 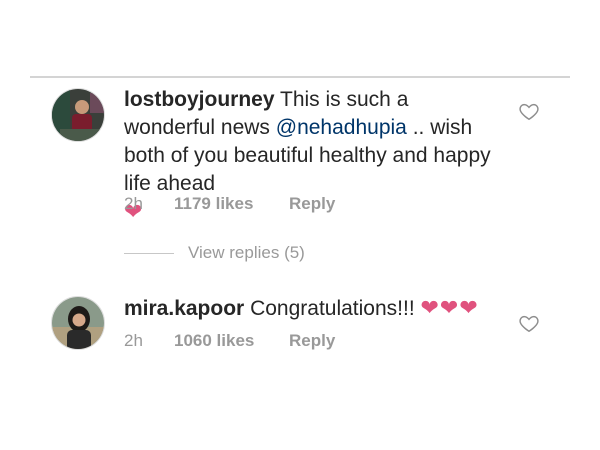 I want to click on comment-meta-2: 2h 1060 likes Reply, so click(x=229, y=341).